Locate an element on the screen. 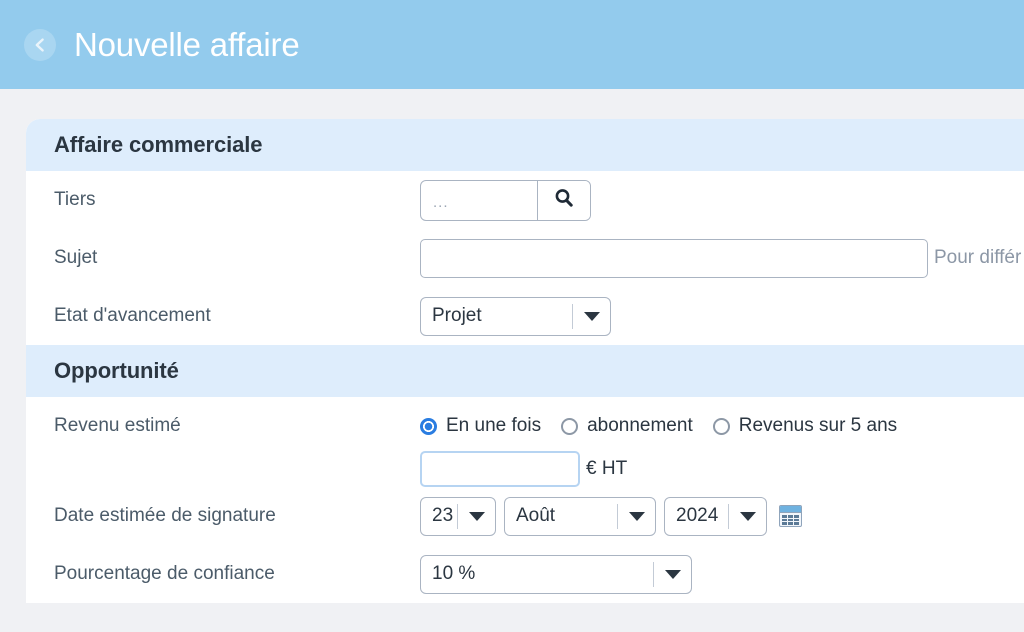 This screenshot has width=1024, height=632. field-etat-avancement: Projet is located at coordinates (515, 316).